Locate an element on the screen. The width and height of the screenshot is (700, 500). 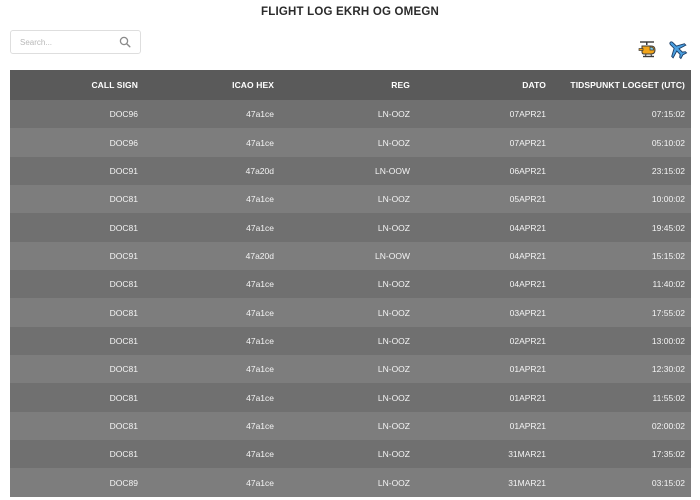
cell-time: 17:55:02 is located at coordinates (668, 312).